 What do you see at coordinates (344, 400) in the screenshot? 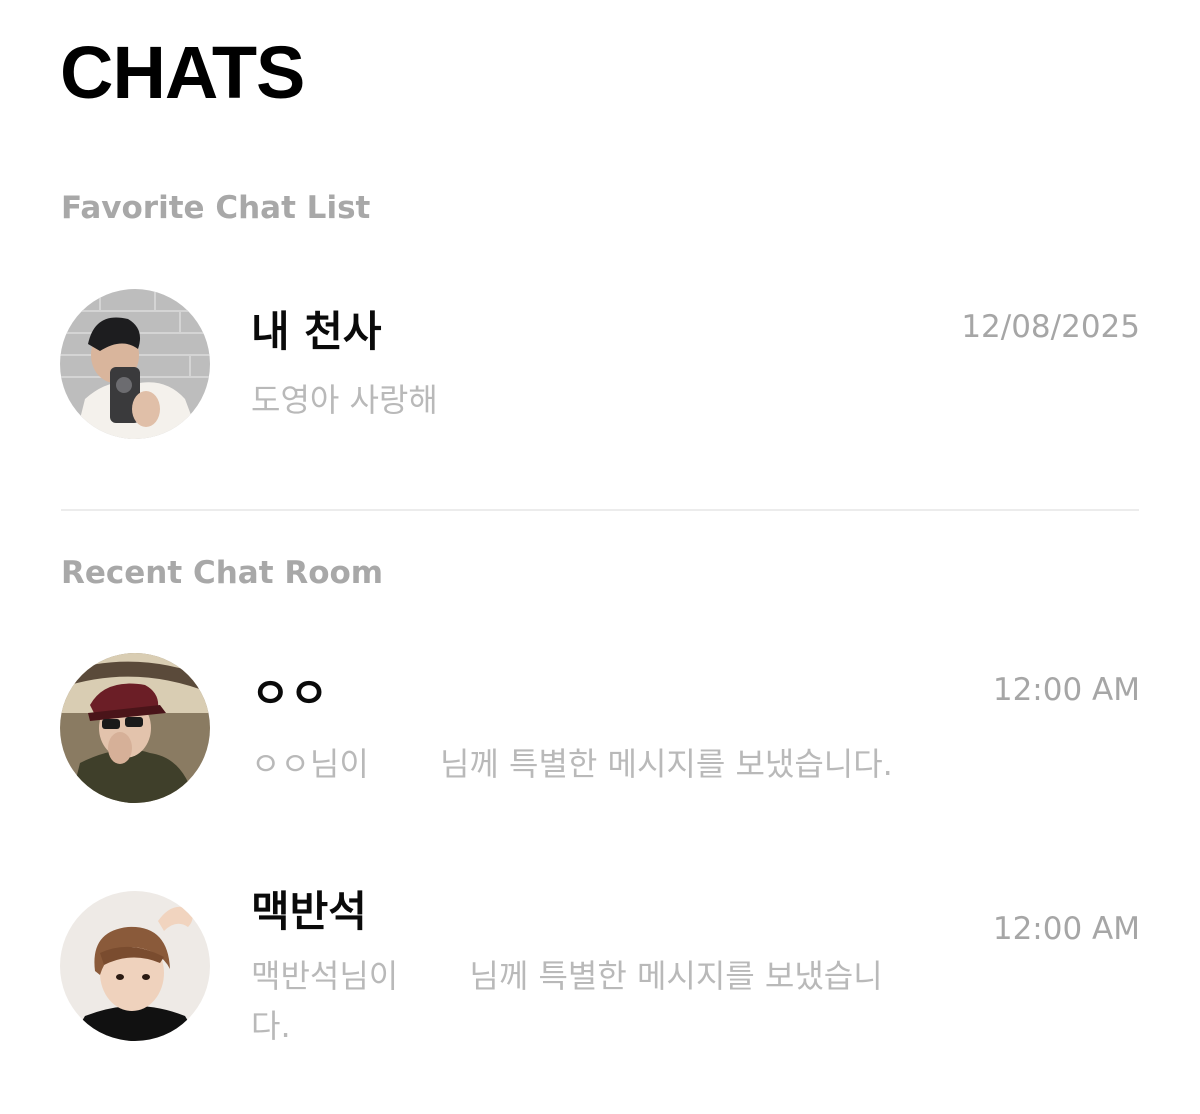
I see `chat-preview: 도영아 사랑해` at bounding box center [344, 400].